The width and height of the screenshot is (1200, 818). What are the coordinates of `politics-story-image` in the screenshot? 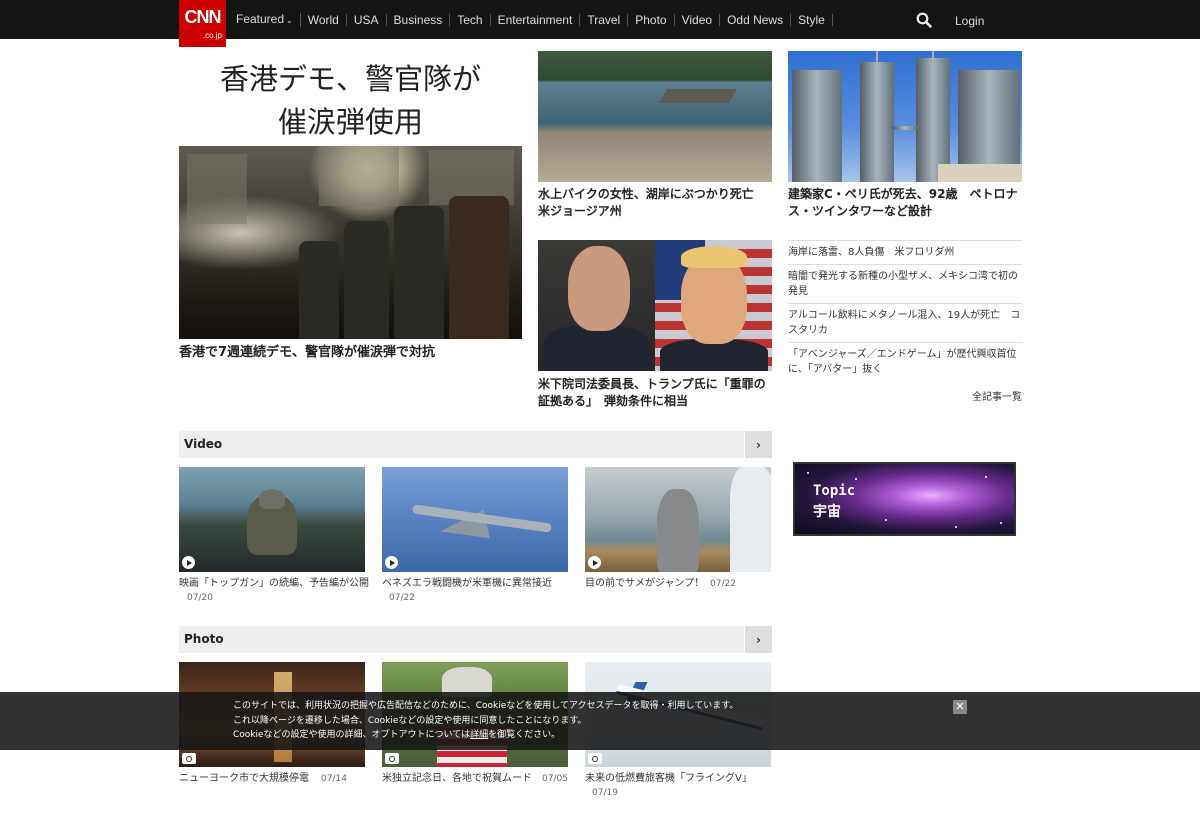 It's located at (655, 305).